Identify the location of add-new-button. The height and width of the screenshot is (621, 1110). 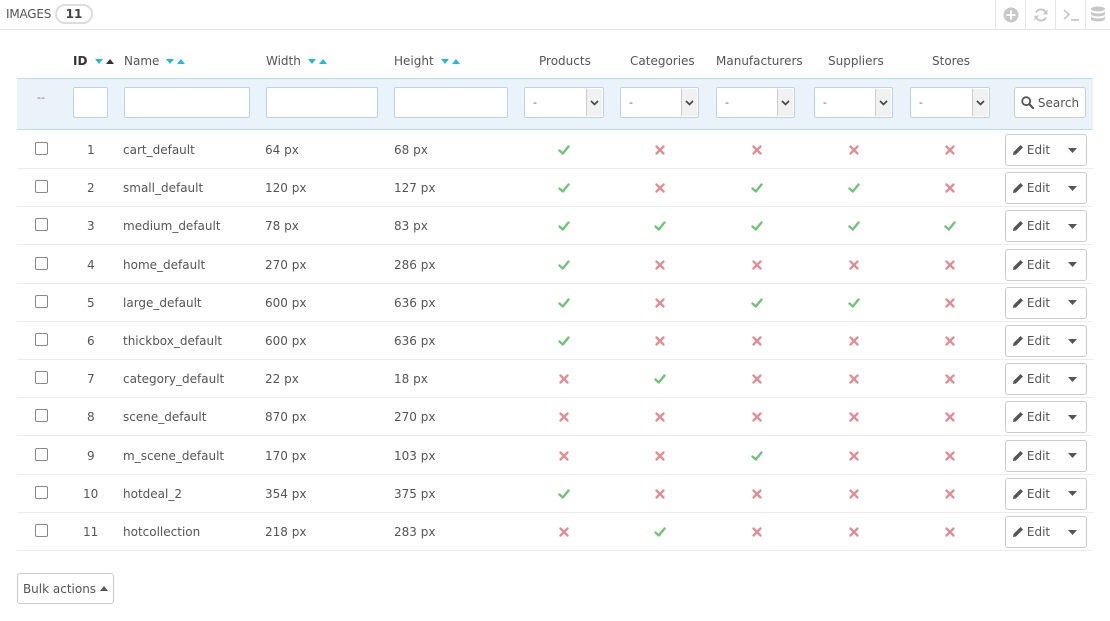
(1010, 15).